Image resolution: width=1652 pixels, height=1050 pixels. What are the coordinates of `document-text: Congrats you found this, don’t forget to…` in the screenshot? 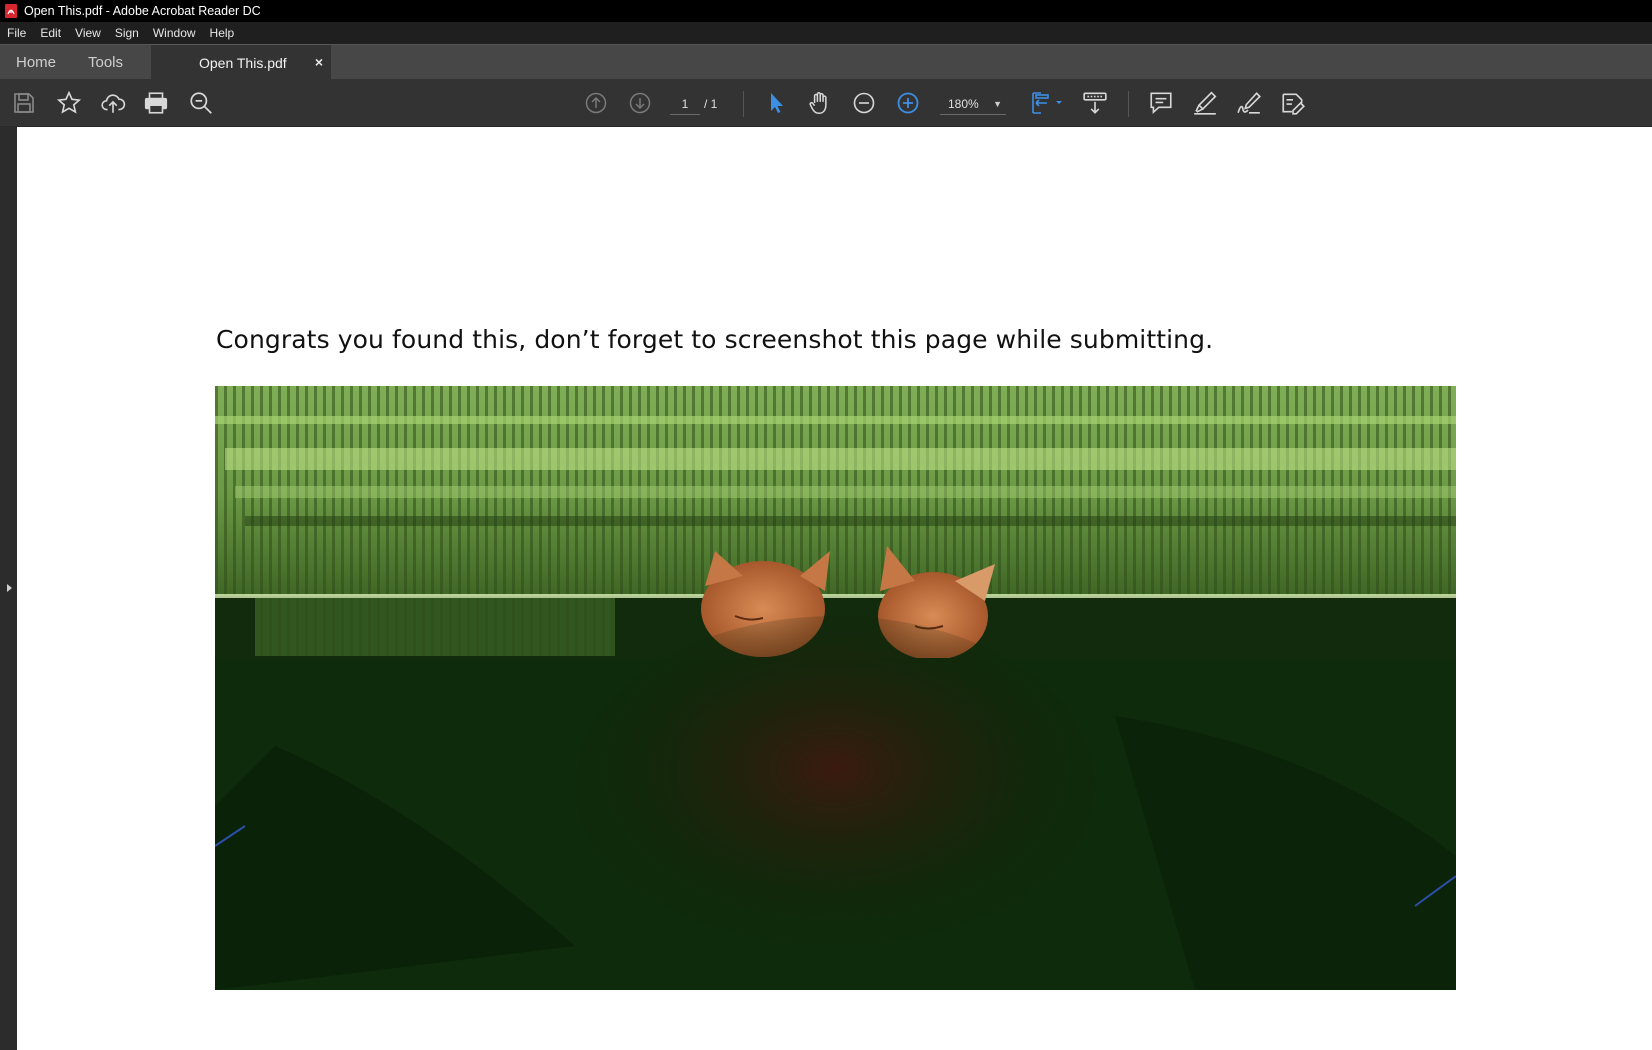 It's located at (715, 339).